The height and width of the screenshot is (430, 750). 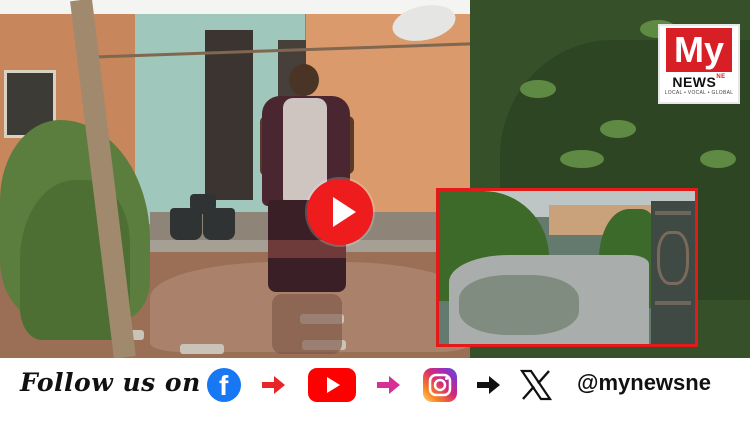 What do you see at coordinates (304, 80) in the screenshot?
I see `woman-head` at bounding box center [304, 80].